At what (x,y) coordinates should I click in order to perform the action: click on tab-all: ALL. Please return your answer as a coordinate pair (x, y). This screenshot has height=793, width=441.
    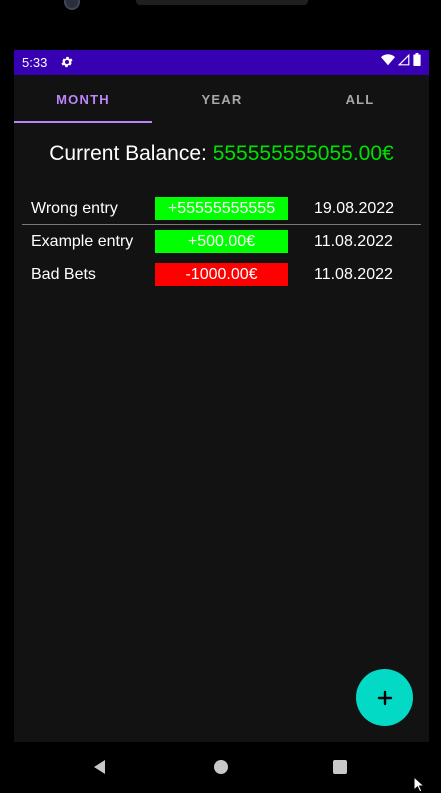
    Looking at the image, I should click on (360, 99).